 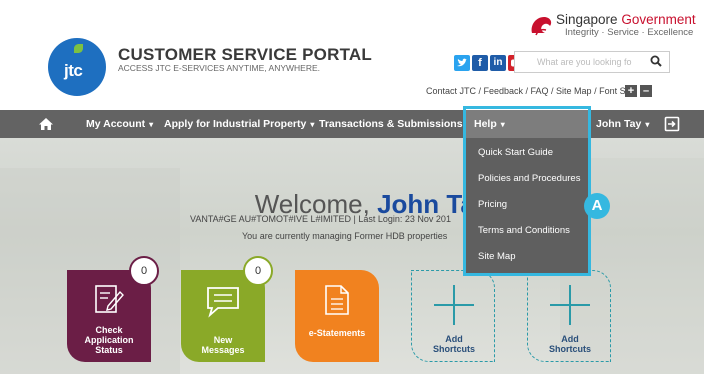 I want to click on logo-text: jtc, so click(x=73, y=70).